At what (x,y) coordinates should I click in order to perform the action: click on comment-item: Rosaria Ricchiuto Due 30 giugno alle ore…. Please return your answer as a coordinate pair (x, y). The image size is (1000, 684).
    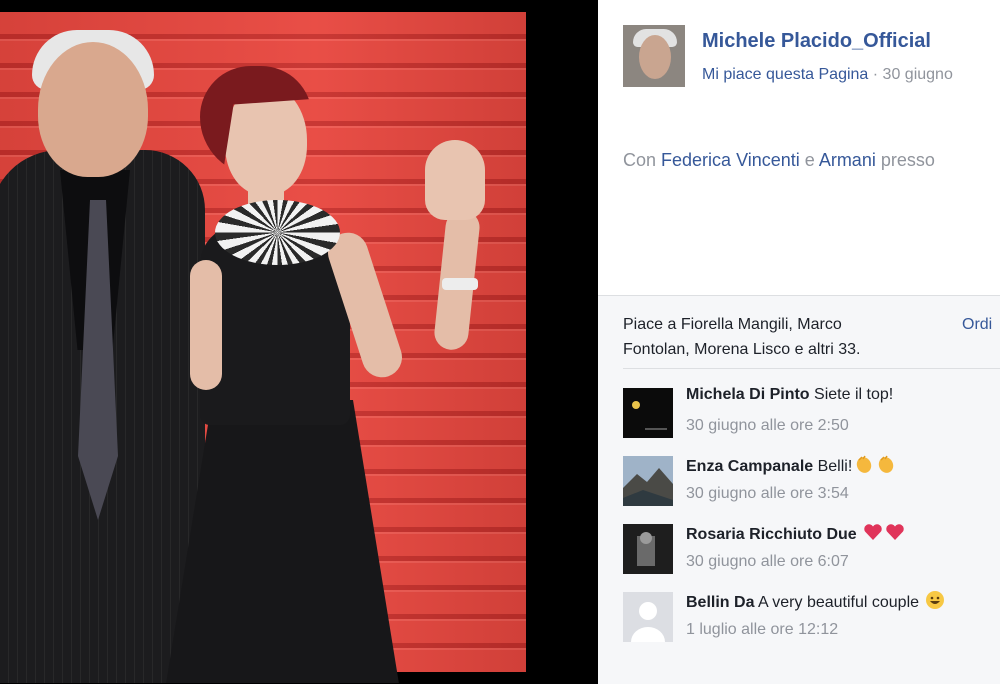
    Looking at the image, I should click on (811, 550).